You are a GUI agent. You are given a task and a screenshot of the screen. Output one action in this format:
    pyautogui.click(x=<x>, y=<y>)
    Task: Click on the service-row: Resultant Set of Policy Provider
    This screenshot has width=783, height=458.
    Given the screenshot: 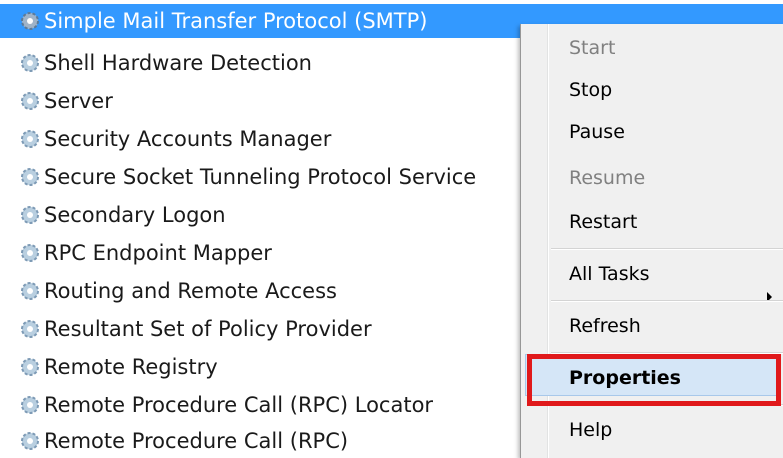 What is the action you would take?
    pyautogui.click(x=260, y=329)
    